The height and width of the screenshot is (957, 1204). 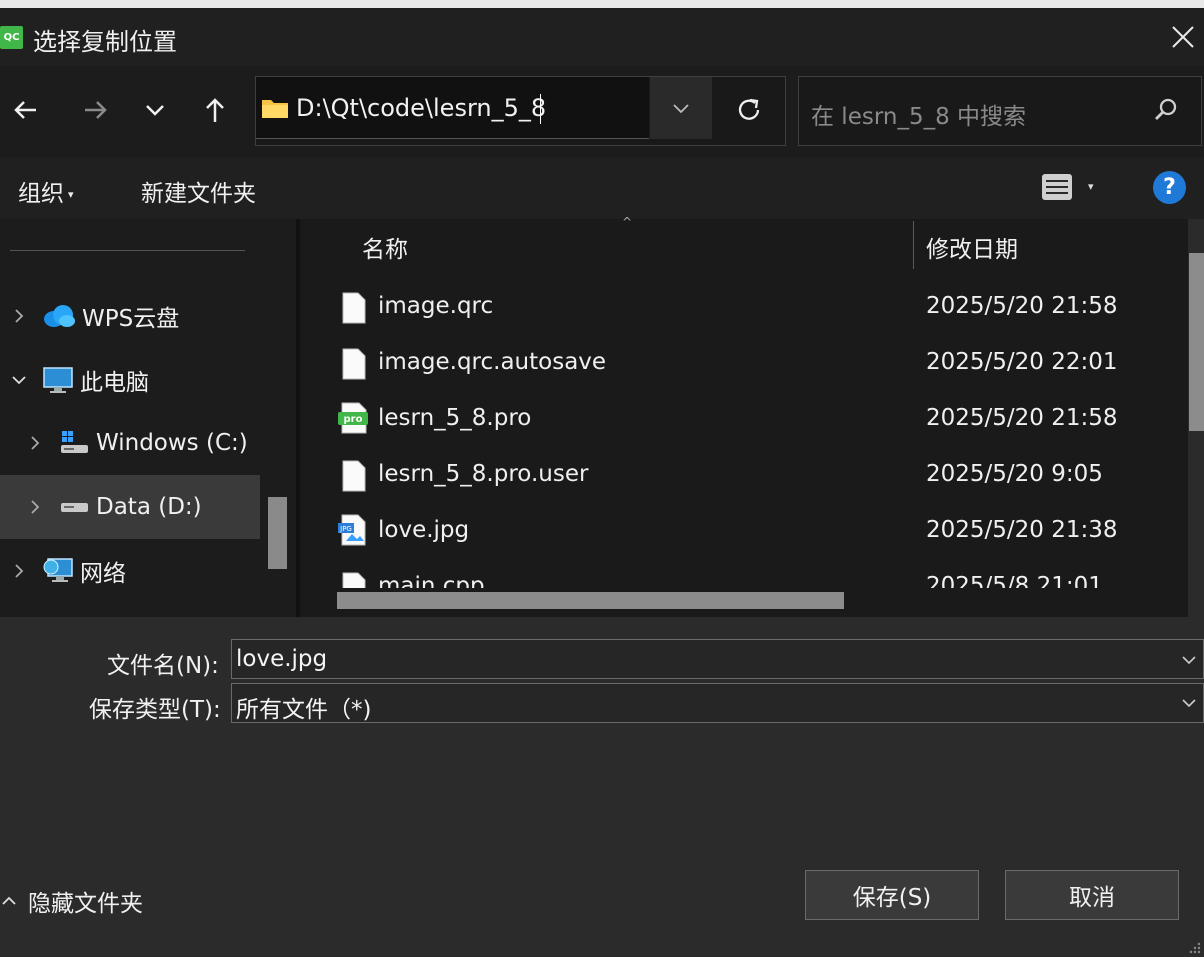 I want to click on computer-icon, so click(x=58, y=380).